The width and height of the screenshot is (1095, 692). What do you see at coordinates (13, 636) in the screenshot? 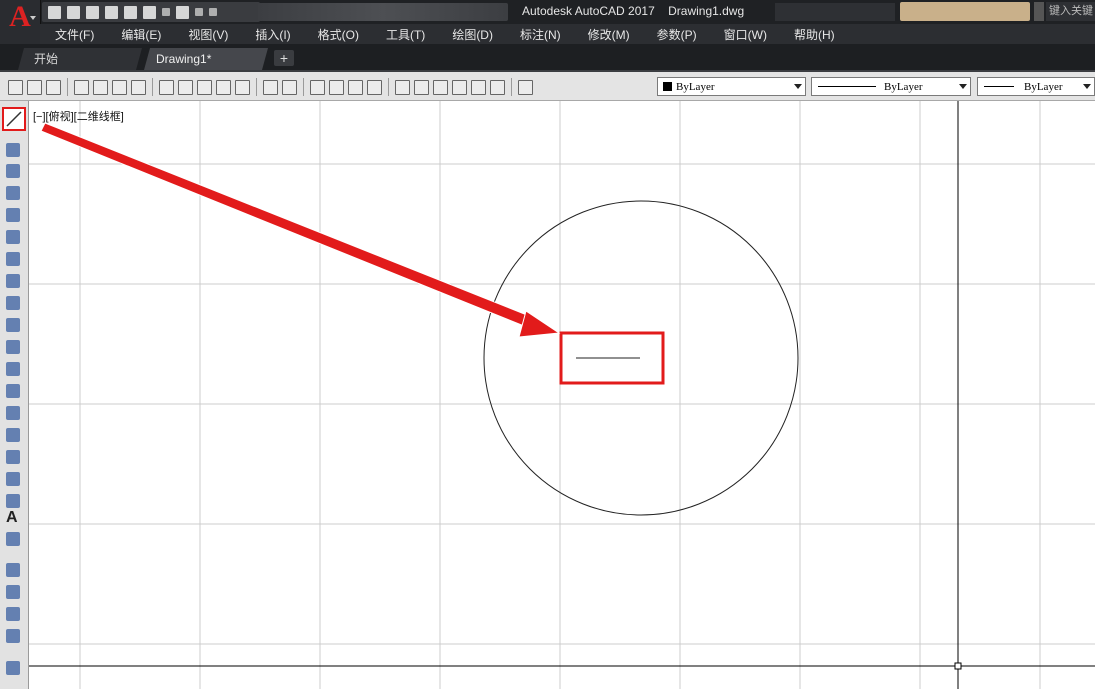
I see `layer-isolate-icon` at bounding box center [13, 636].